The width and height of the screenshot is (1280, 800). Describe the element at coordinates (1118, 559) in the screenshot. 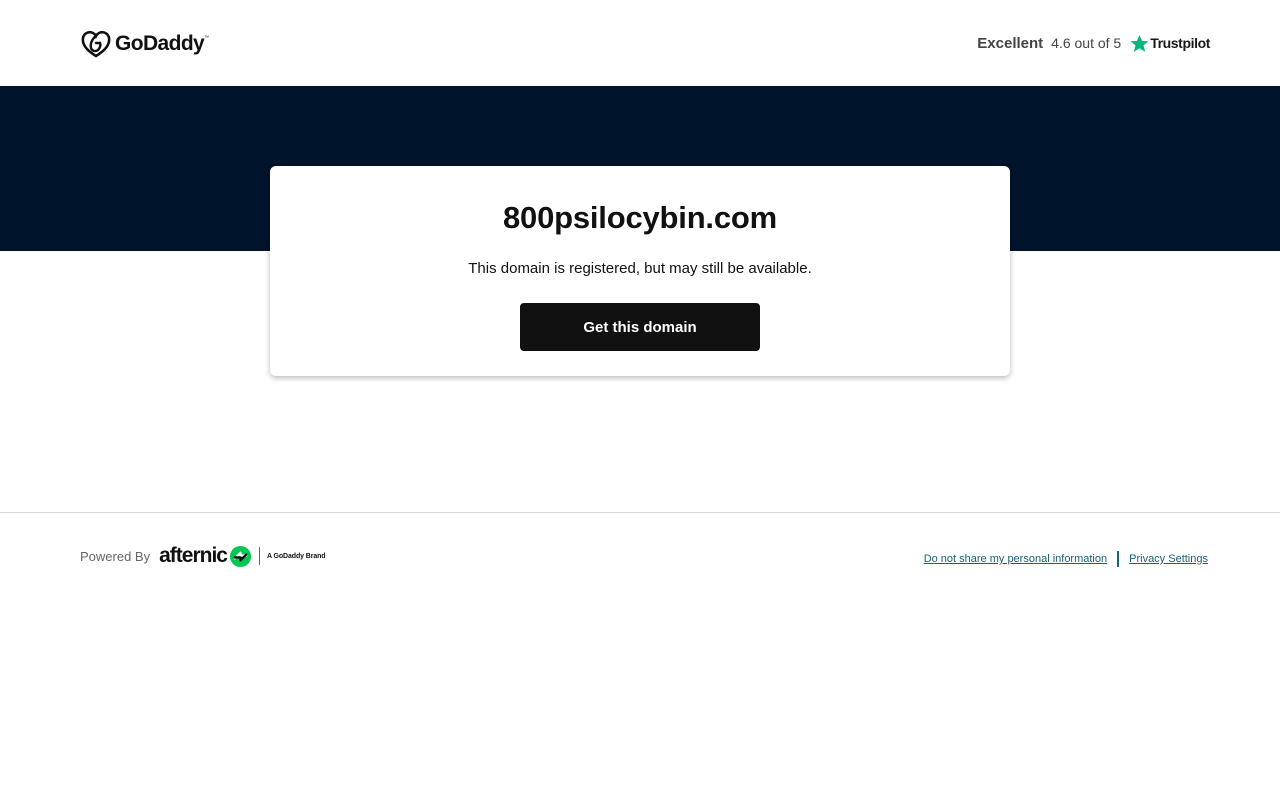

I see `link-separator` at that location.